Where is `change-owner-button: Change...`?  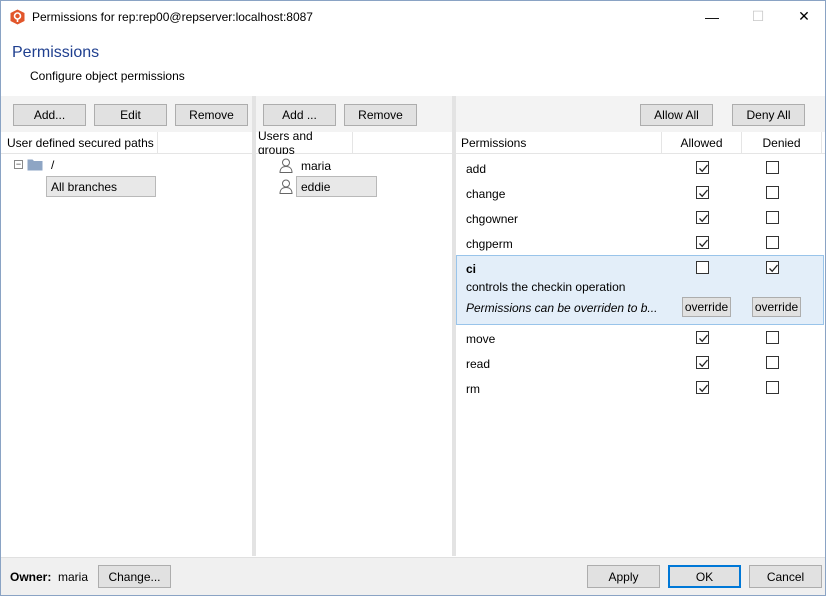
change-owner-button: Change... is located at coordinates (134, 576).